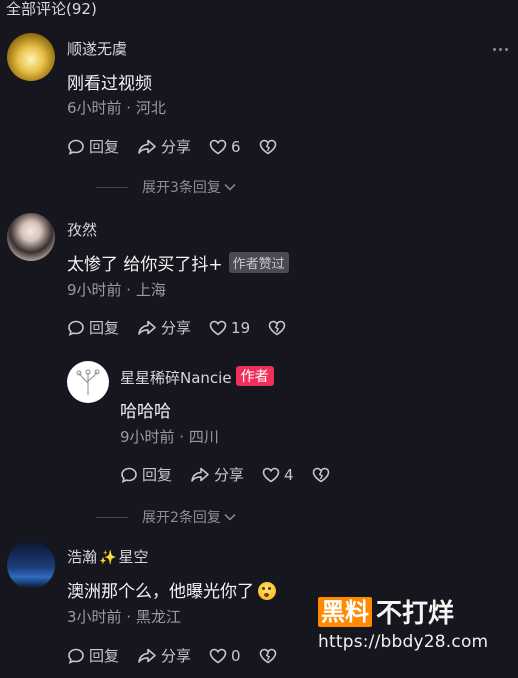 The image size is (518, 678). I want to click on more-options-icon, so click(500, 49).